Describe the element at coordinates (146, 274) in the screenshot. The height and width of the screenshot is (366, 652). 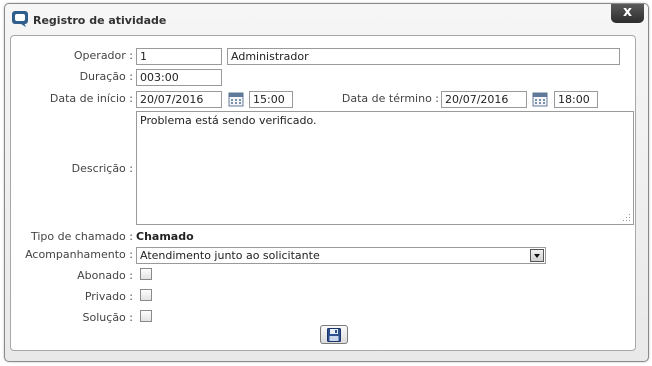
I see `abonado-checkbox` at that location.